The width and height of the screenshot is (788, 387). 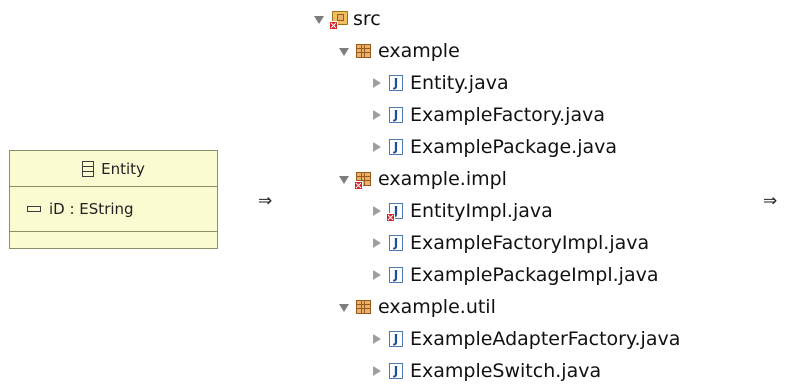 I want to click on tree-item-src: src, so click(x=347, y=19).